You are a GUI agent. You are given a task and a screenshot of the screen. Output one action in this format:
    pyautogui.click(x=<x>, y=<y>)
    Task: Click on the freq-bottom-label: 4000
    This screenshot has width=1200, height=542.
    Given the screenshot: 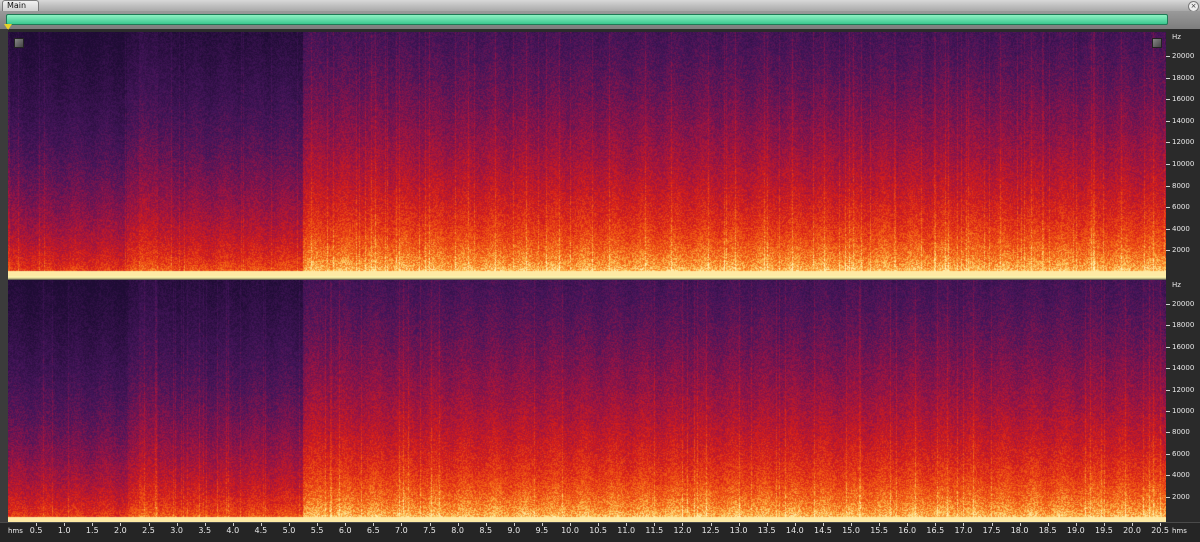 What is the action you would take?
    pyautogui.click(x=1181, y=475)
    